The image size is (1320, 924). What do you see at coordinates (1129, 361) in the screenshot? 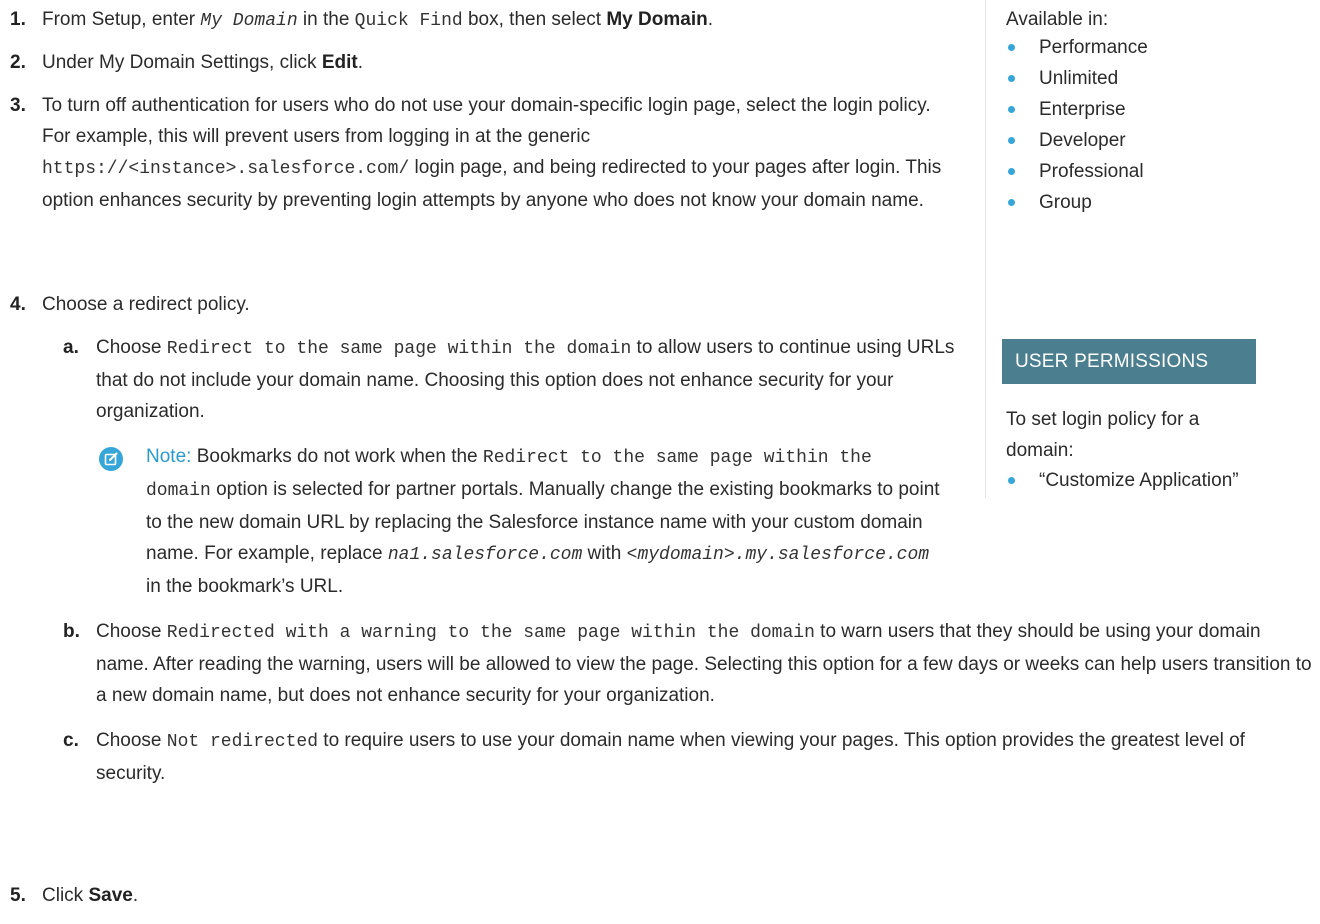
I see `user-permissions-header: USER PERMISSIONS` at bounding box center [1129, 361].